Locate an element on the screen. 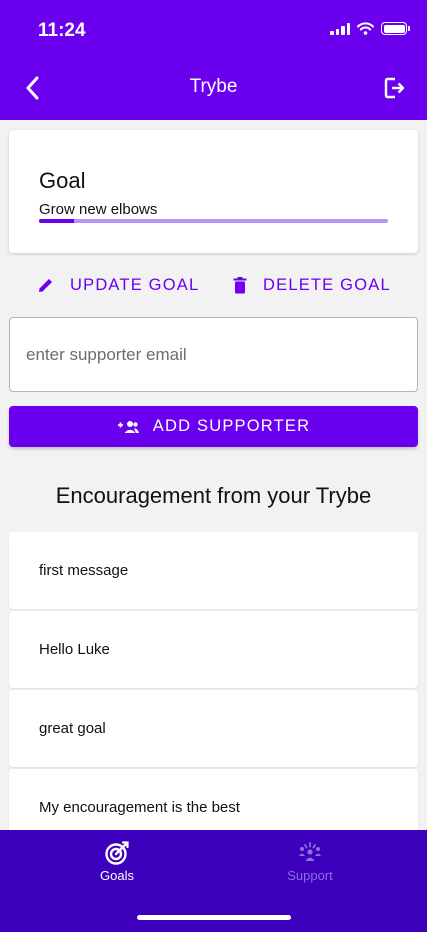 This screenshot has height=932, width=427. tab-goals: Goals is located at coordinates (117, 861).